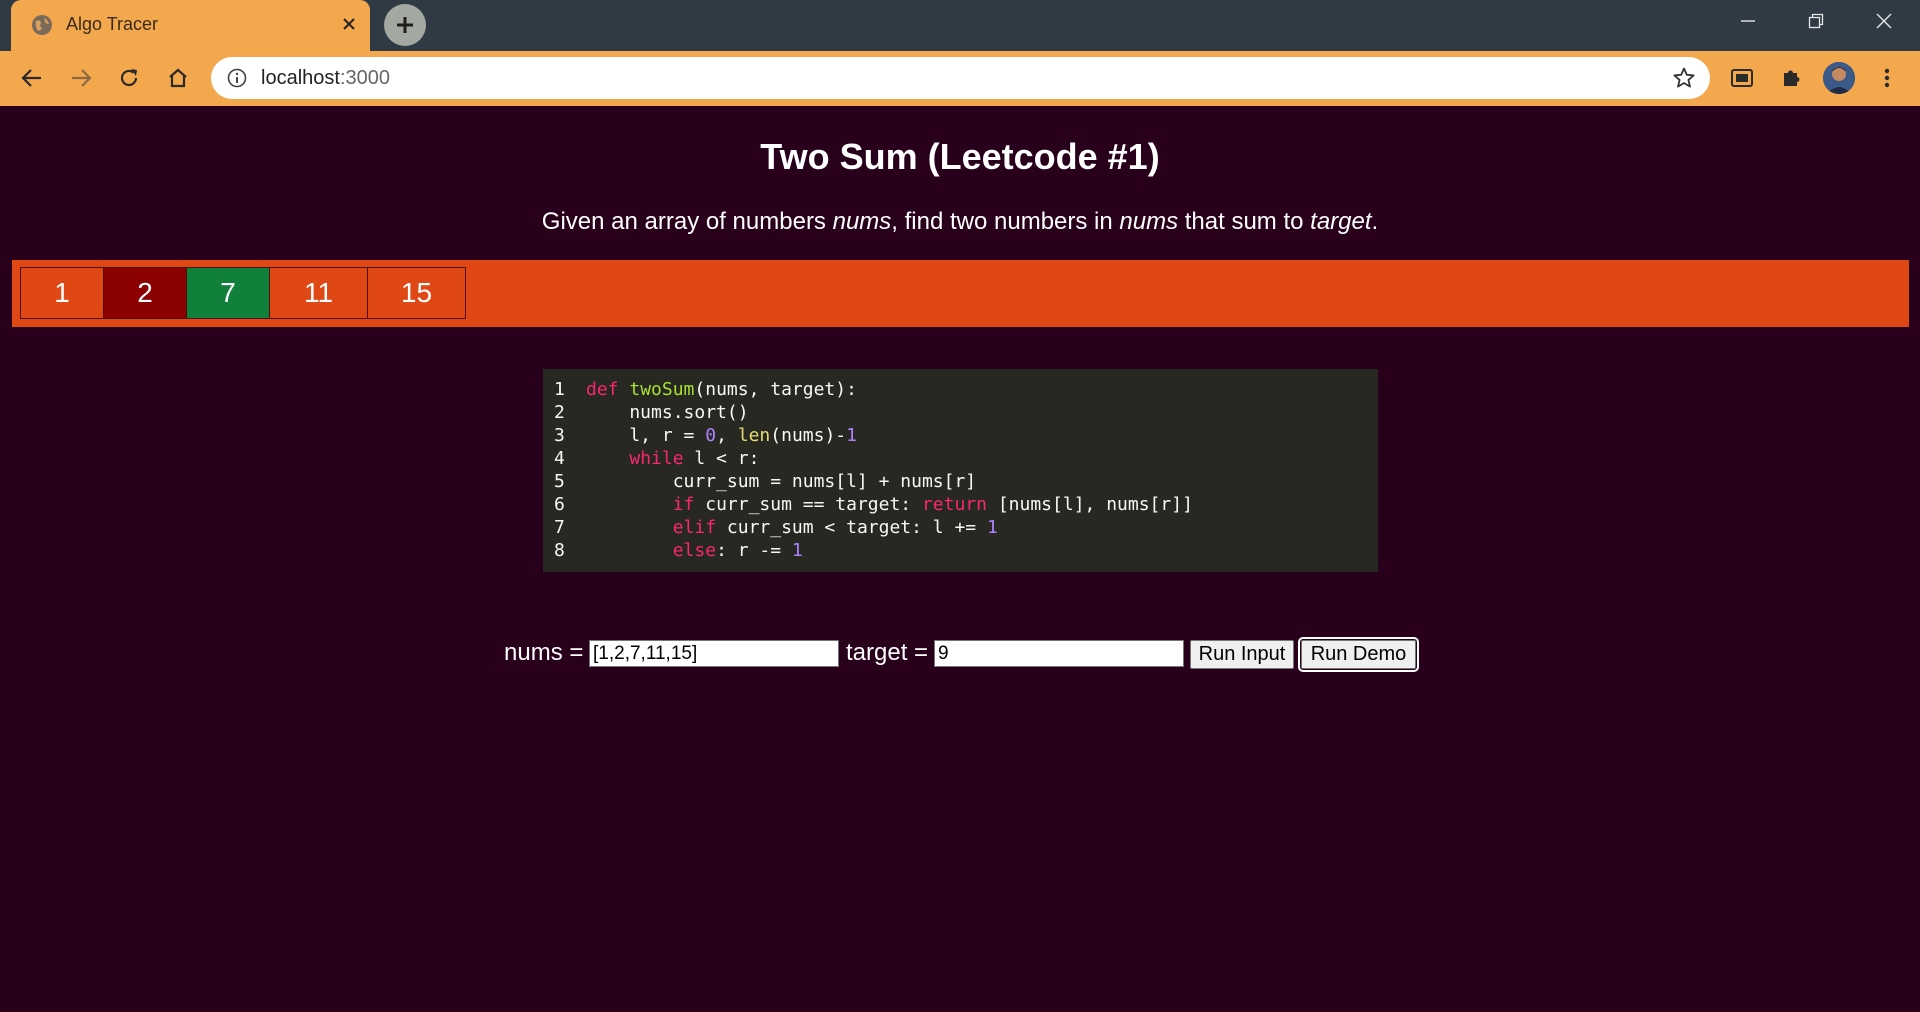 The height and width of the screenshot is (1012, 1920). What do you see at coordinates (190, 25) in the screenshot?
I see `browser-tab: Algo Tracer` at bounding box center [190, 25].